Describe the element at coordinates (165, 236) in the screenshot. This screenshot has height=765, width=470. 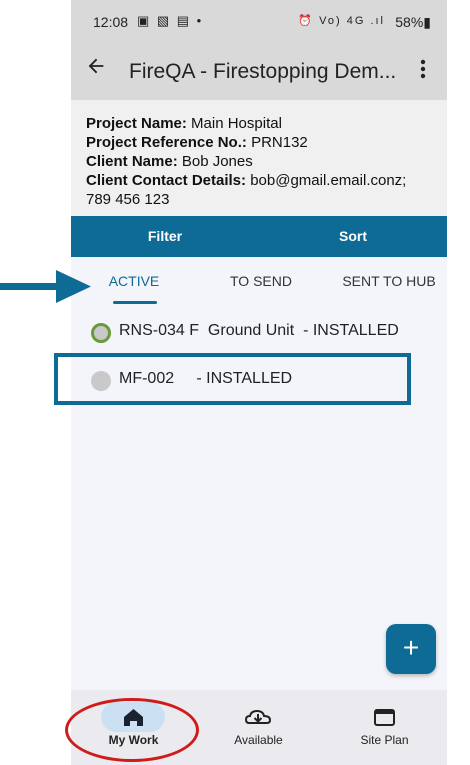
I see `filter-button: Filter` at that location.